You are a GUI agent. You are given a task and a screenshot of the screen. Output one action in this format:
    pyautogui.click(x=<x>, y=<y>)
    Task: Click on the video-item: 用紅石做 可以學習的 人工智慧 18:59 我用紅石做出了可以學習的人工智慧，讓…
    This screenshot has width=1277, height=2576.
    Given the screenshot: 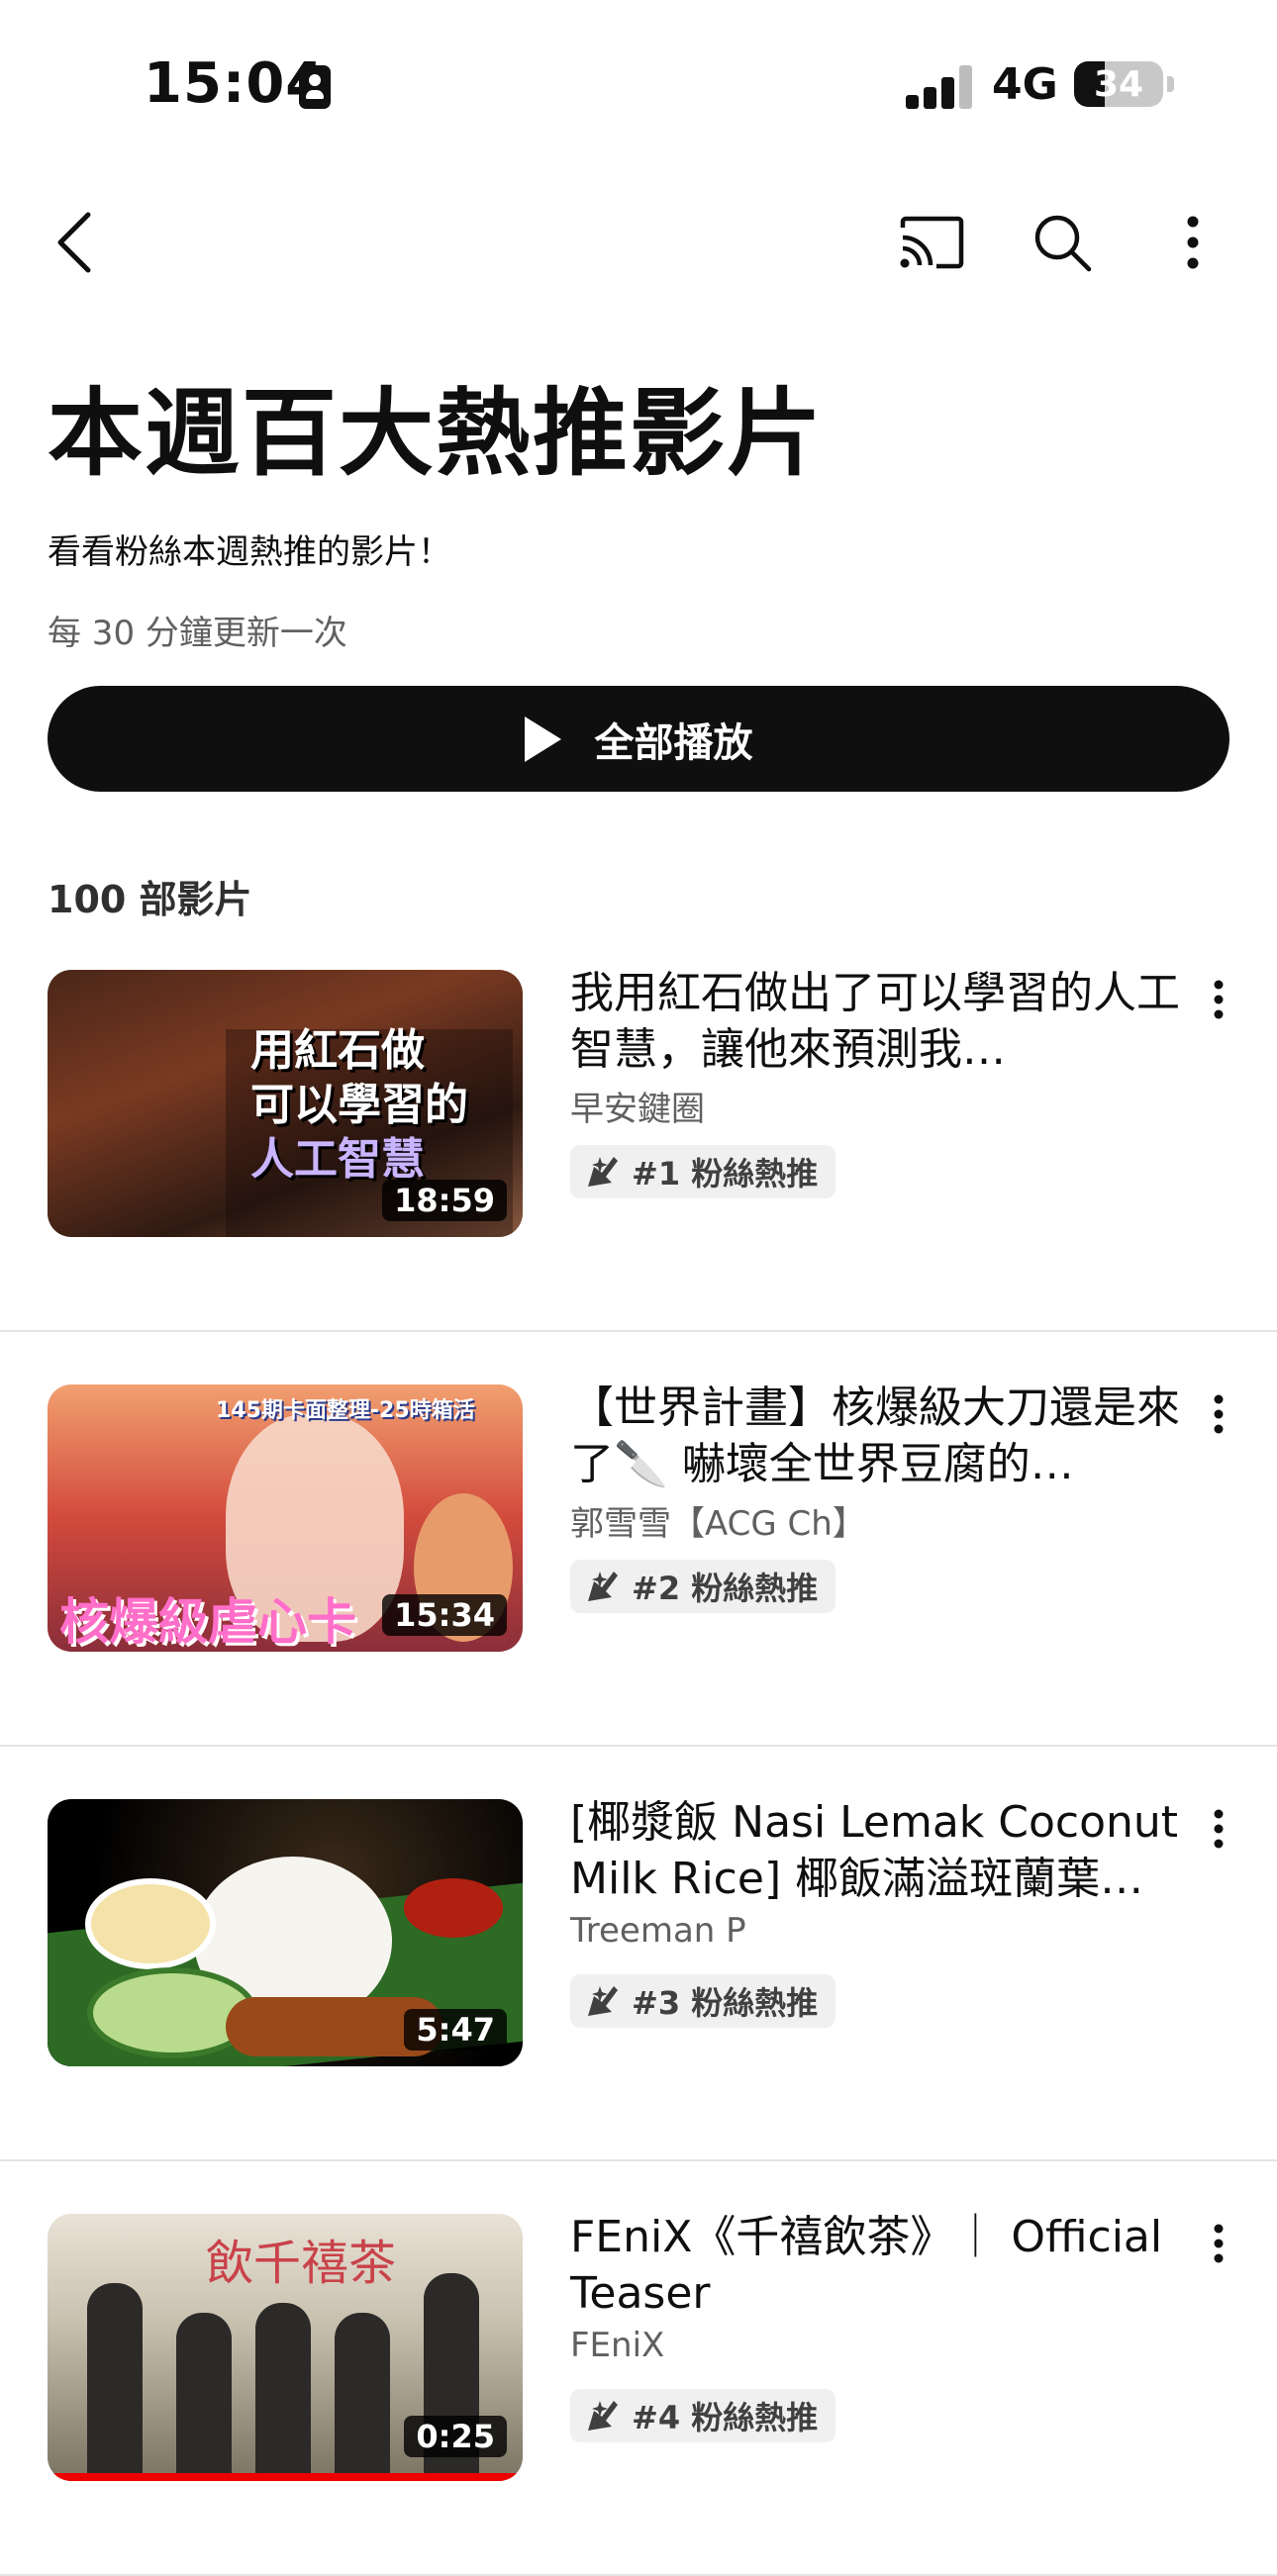 What is the action you would take?
    pyautogui.click(x=638, y=1147)
    